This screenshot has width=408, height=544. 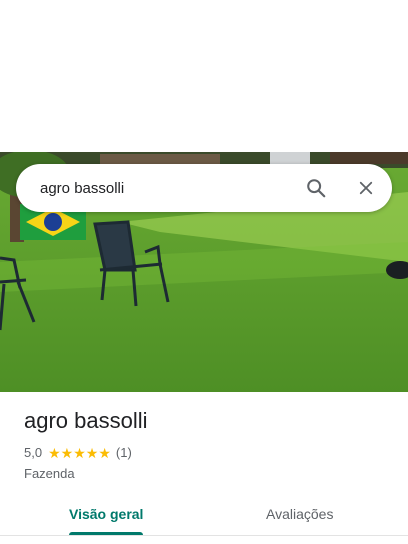 I want to click on search-icon, so click(x=316, y=188).